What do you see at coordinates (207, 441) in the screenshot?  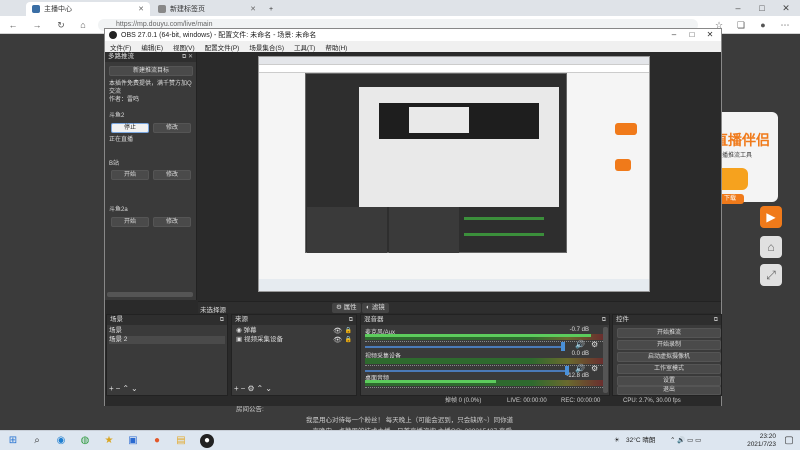 I see `obs-taskbar-icon: ●` at bounding box center [207, 441].